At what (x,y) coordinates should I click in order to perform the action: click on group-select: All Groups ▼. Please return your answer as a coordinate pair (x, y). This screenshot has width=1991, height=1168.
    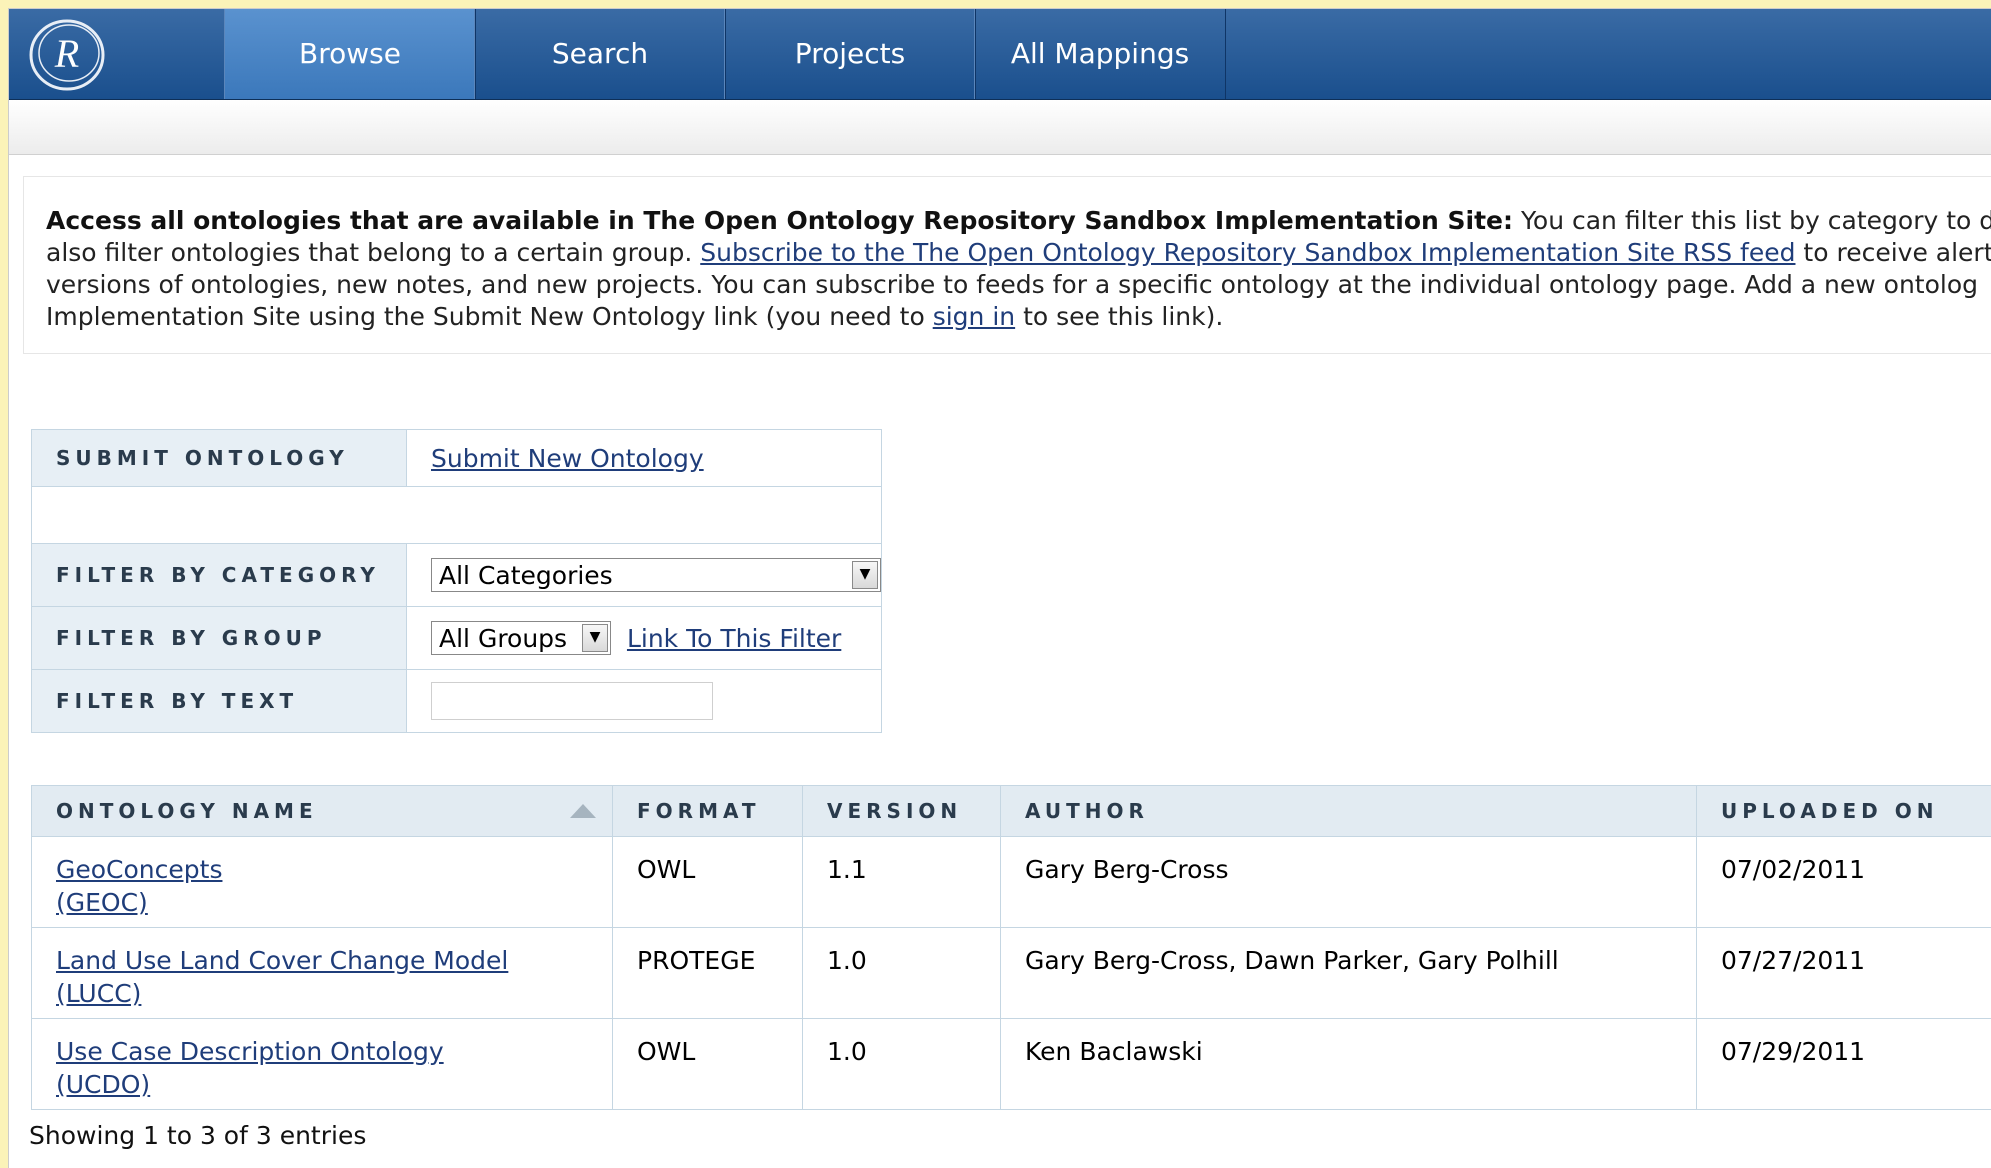
    Looking at the image, I should click on (521, 638).